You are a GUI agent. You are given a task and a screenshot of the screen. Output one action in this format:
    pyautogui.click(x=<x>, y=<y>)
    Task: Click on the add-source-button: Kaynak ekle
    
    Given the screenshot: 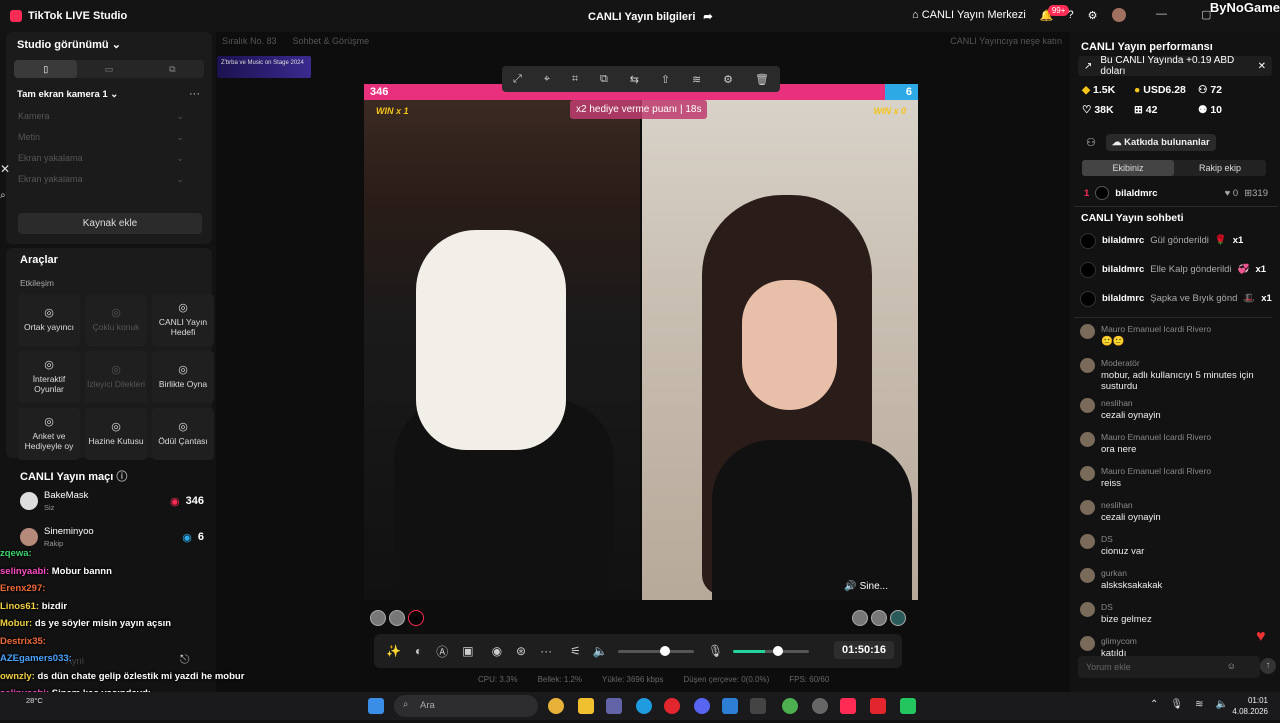 What is the action you would take?
    pyautogui.click(x=110, y=223)
    